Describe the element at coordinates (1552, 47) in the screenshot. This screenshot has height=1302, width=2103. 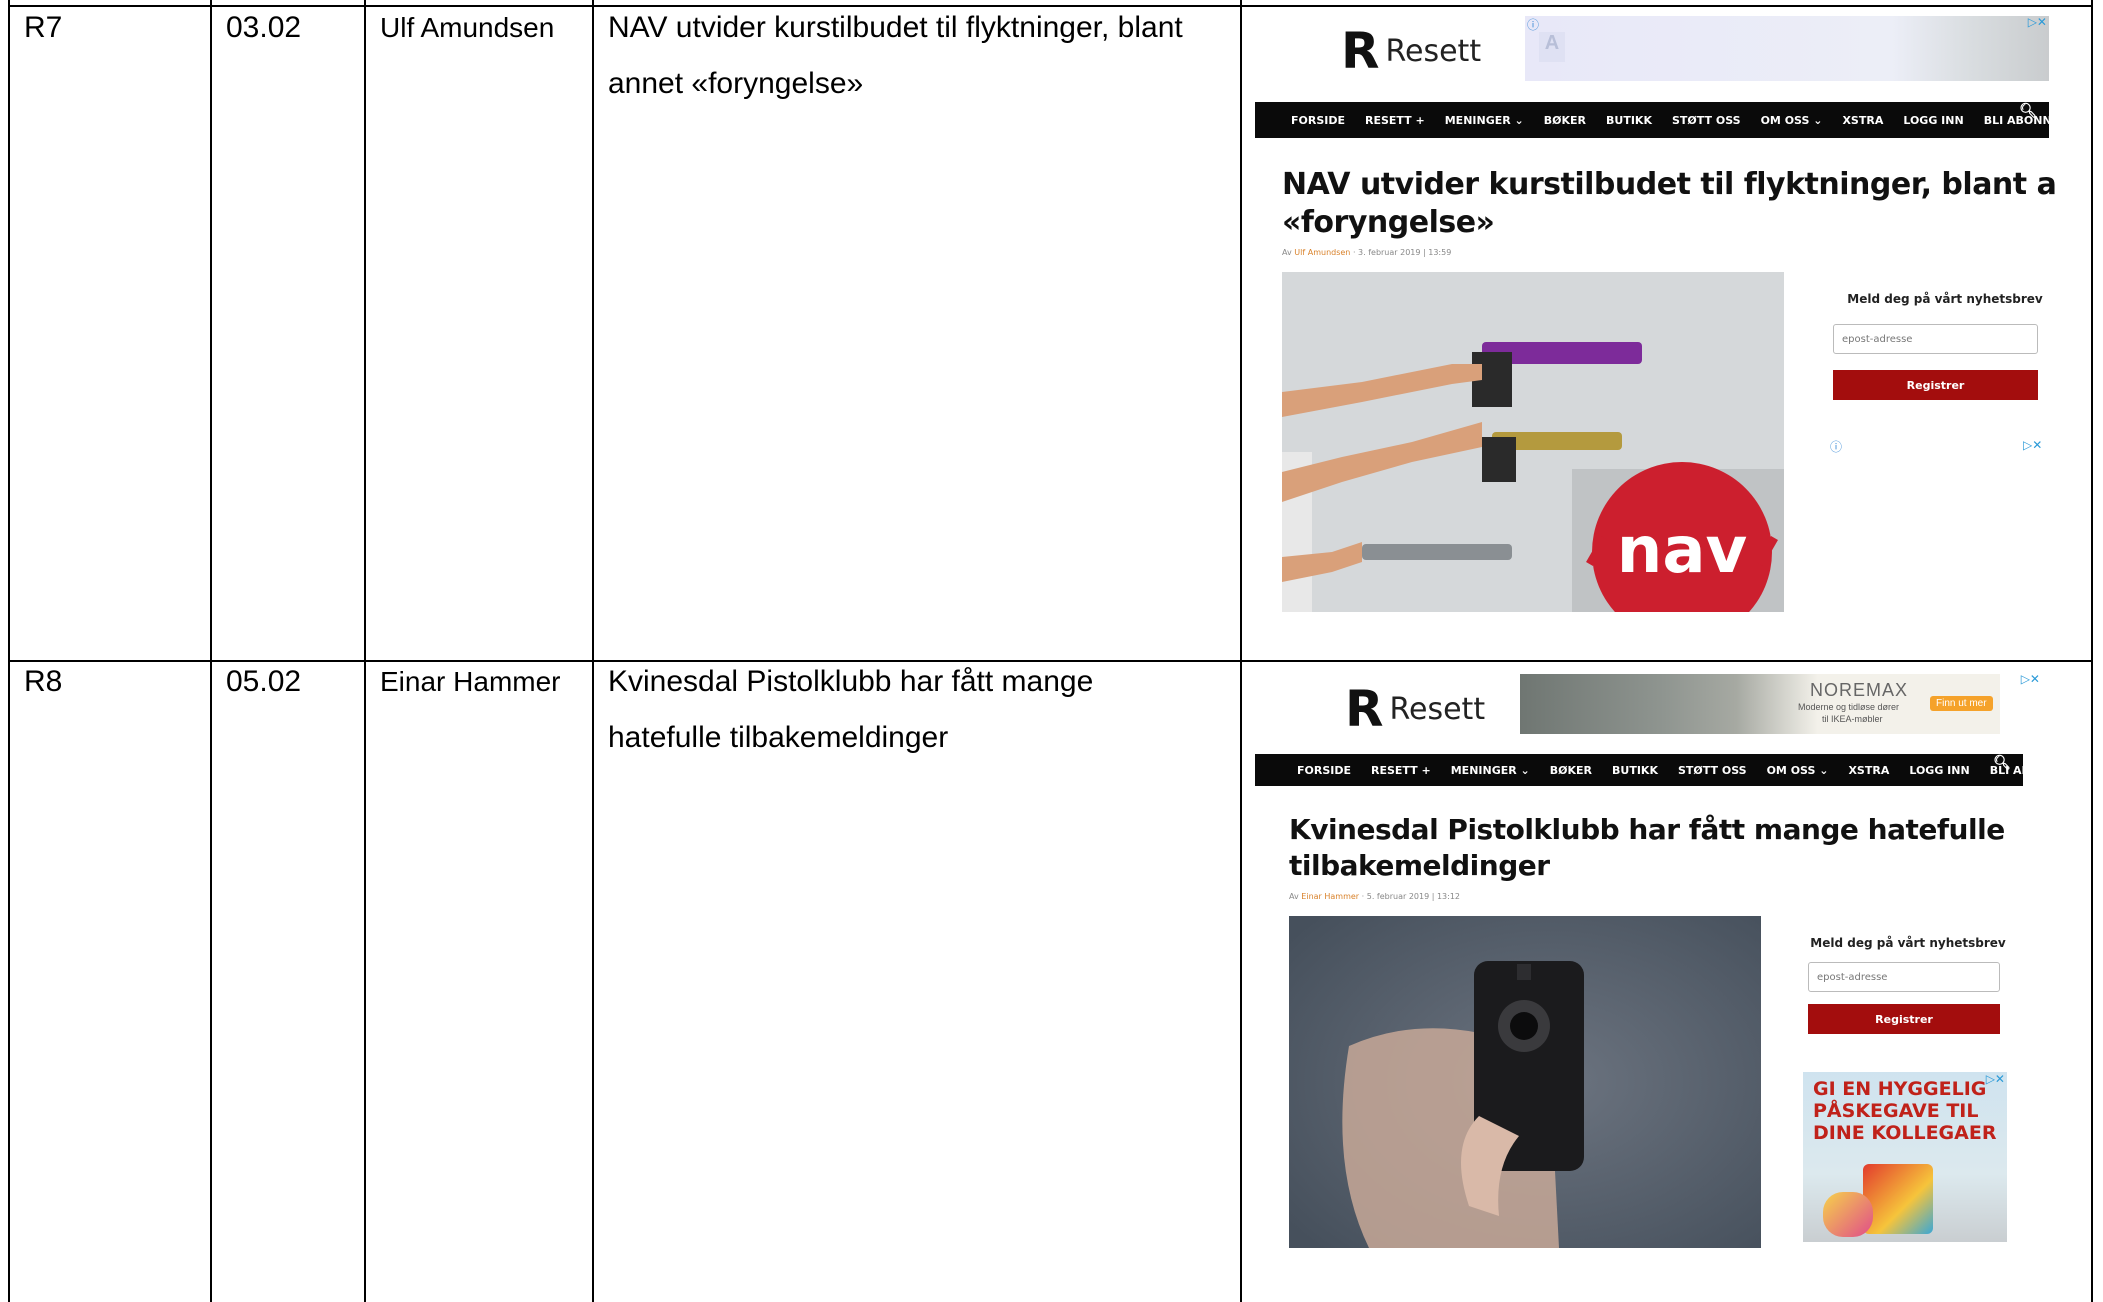
I see `adobe-icon: A` at that location.